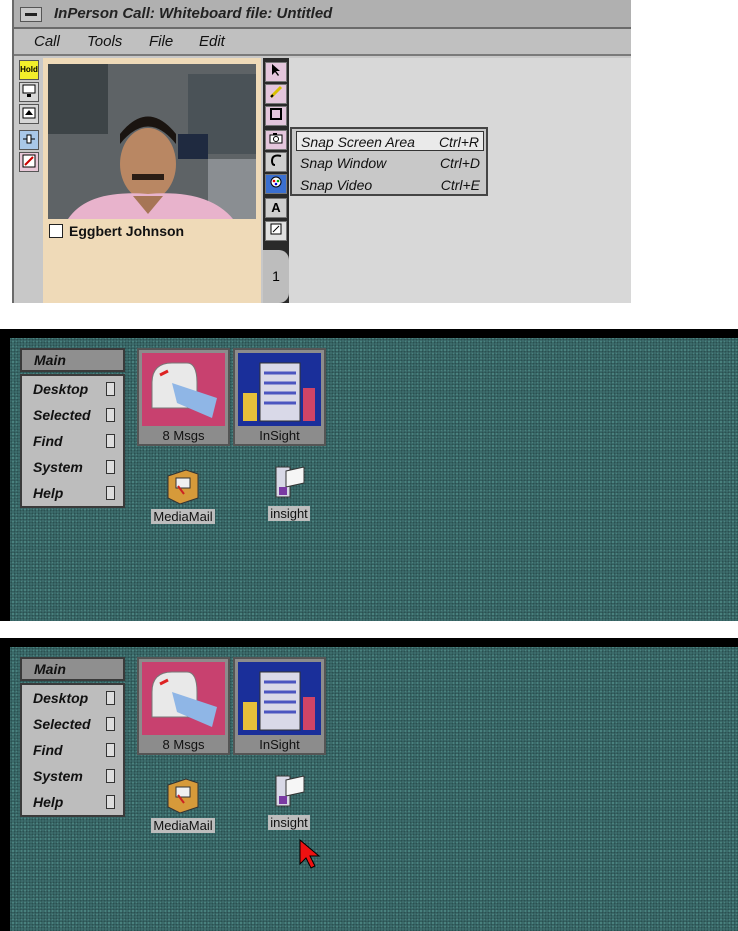 The width and height of the screenshot is (738, 931). Describe the element at coordinates (343, 163) in the screenshot. I see `menu-item-label: Snap Window` at that location.